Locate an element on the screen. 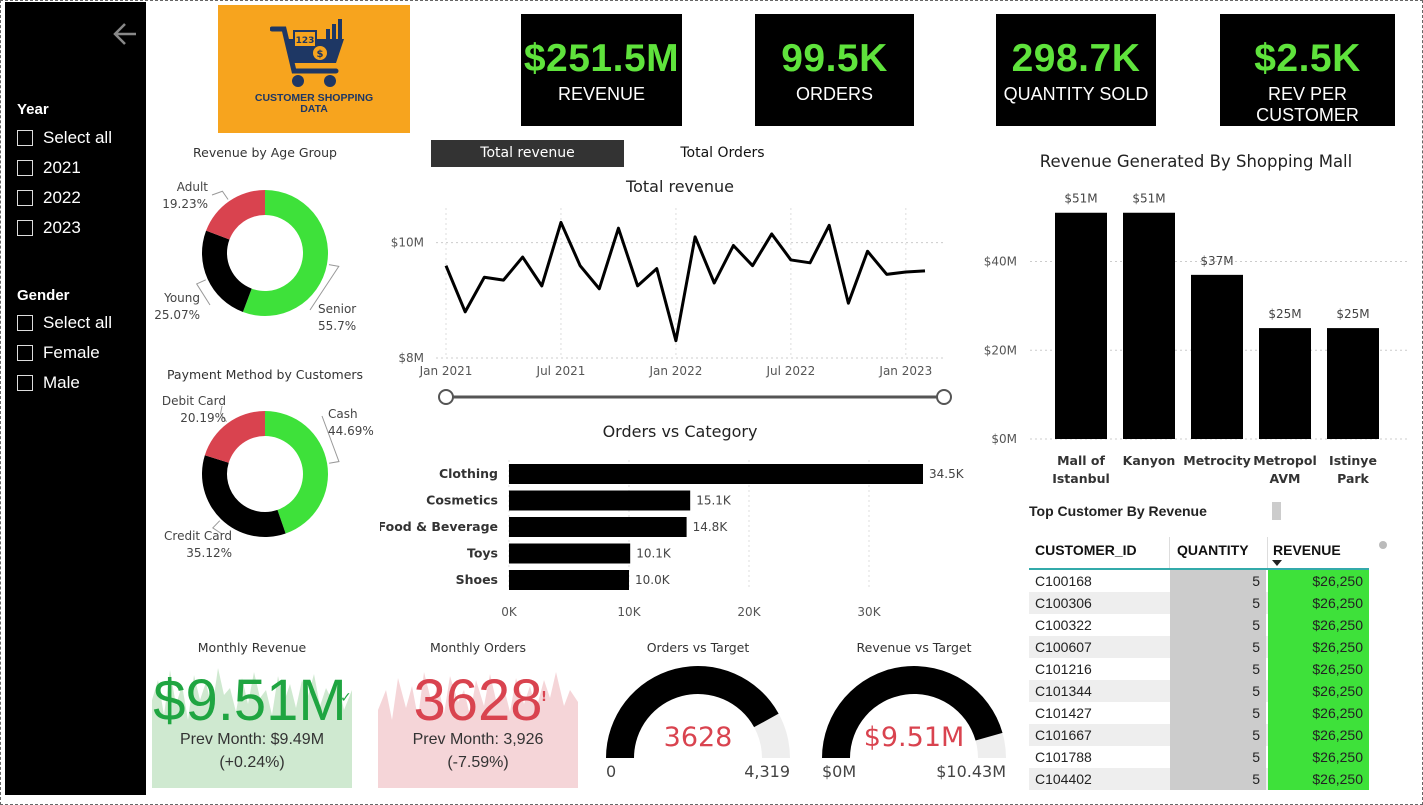 The image size is (1423, 805). category-label: Cosmetics is located at coordinates (462, 500).